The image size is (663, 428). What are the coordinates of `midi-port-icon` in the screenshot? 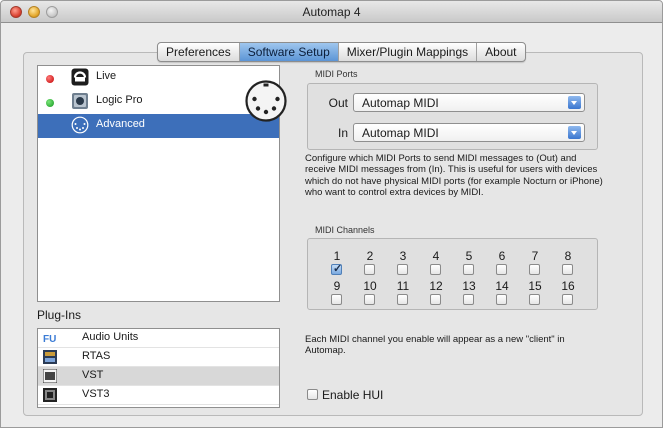 It's located at (80, 125).